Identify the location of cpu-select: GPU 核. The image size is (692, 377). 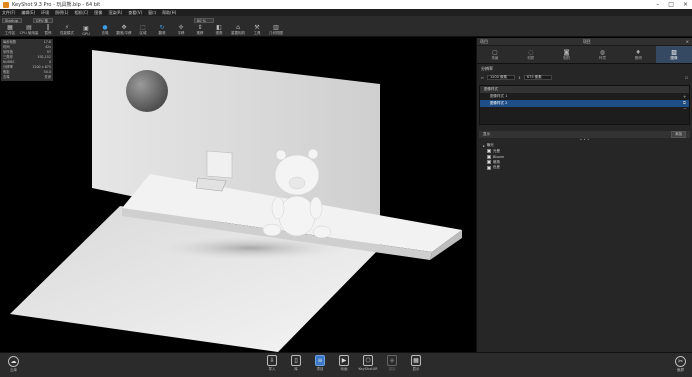
(43, 20).